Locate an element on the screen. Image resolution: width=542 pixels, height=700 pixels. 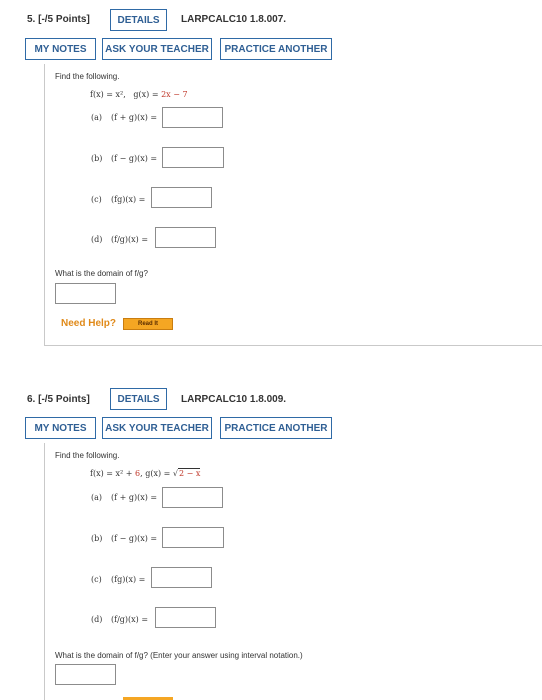
function-definitions: f(x) = x², g(x) = 2x − 7 is located at coordinates (139, 94).